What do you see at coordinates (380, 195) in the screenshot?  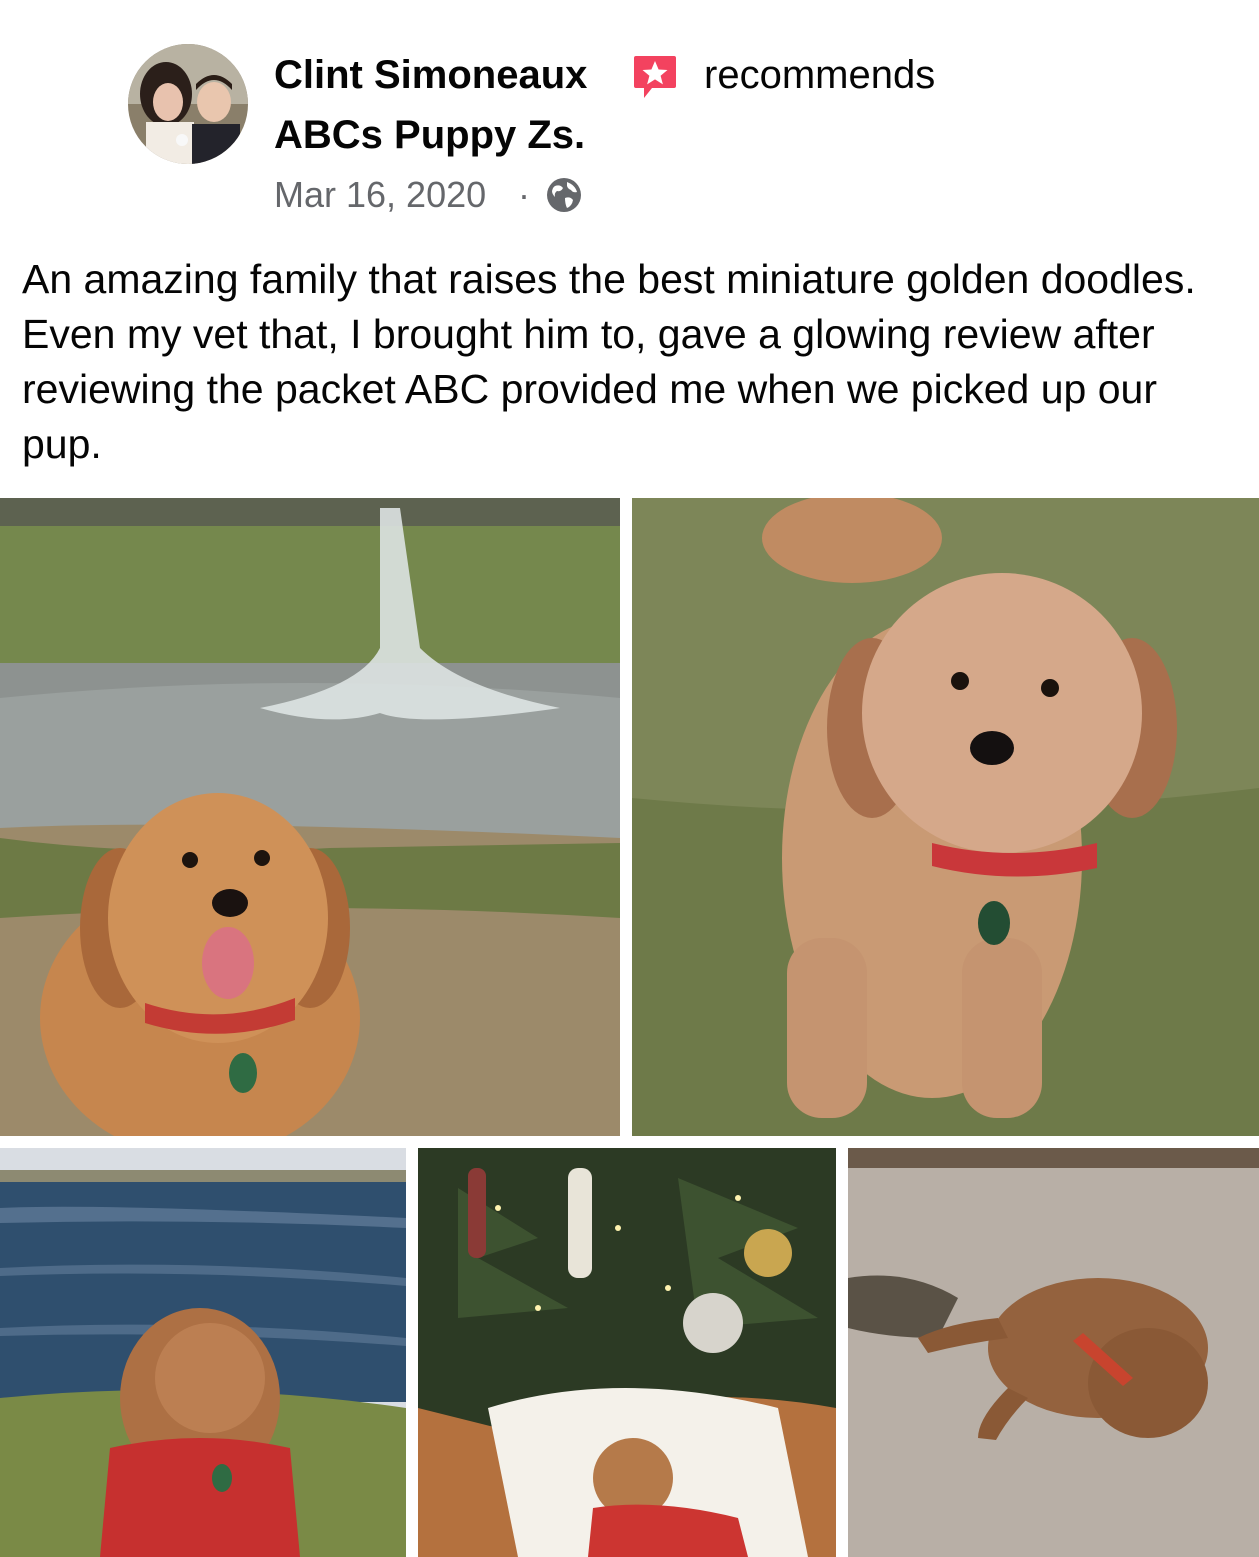 I see `post-date: Mar 16, 2020` at bounding box center [380, 195].